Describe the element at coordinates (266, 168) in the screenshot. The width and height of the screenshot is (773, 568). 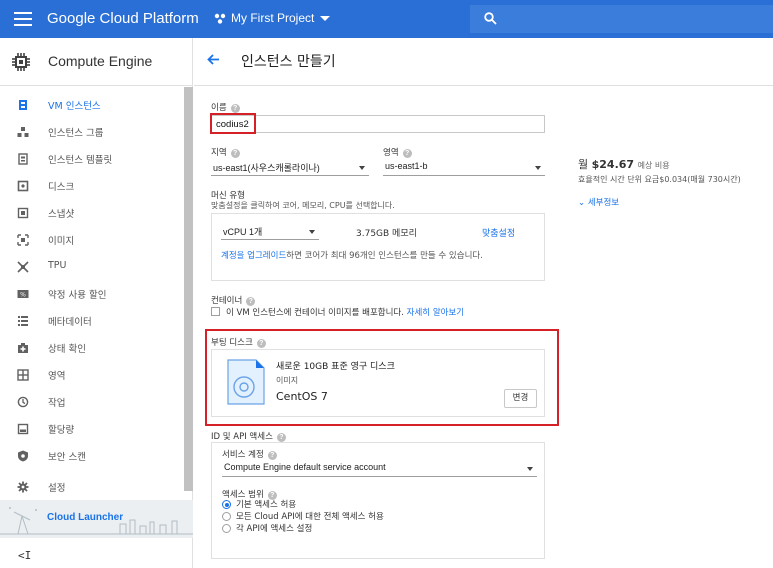
I see `region-value: us-east1(사우스캐롤라이나)` at that location.